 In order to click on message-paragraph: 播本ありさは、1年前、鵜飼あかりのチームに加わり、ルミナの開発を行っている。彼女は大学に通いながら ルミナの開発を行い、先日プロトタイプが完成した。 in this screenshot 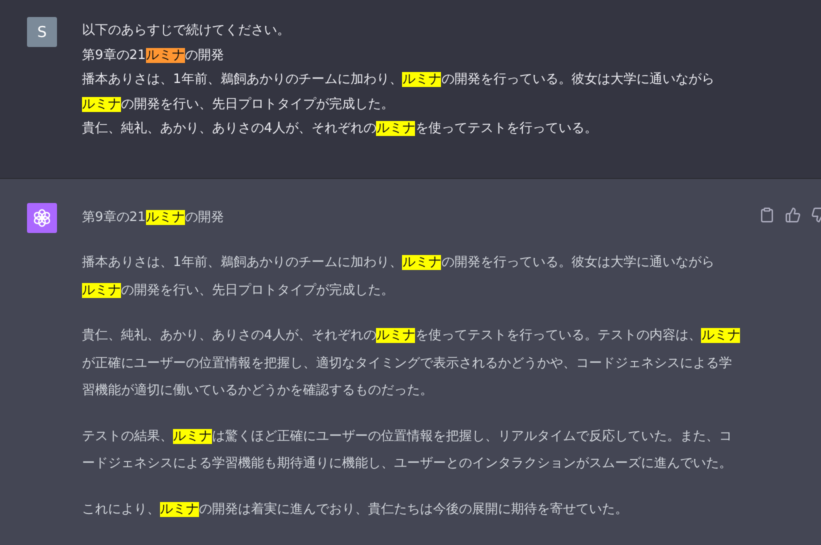, I will do `click(399, 277)`.